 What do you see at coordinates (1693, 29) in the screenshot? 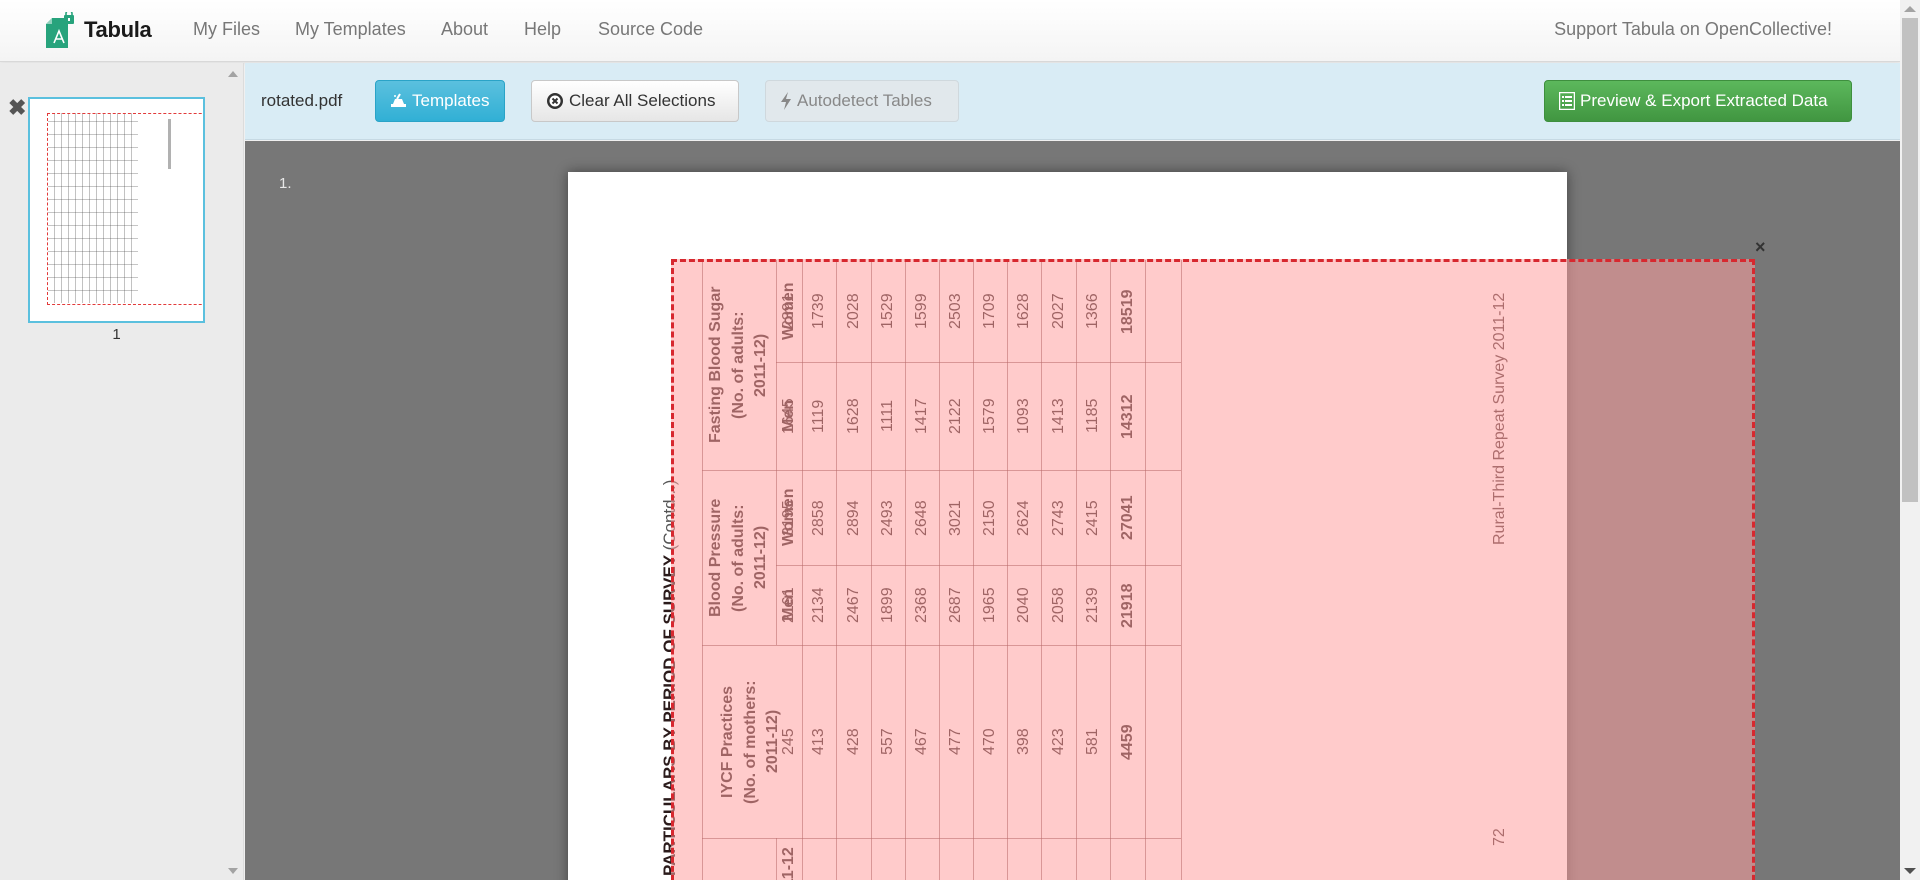
I see `support-link: Support Tabula on OpenCollective!` at bounding box center [1693, 29].